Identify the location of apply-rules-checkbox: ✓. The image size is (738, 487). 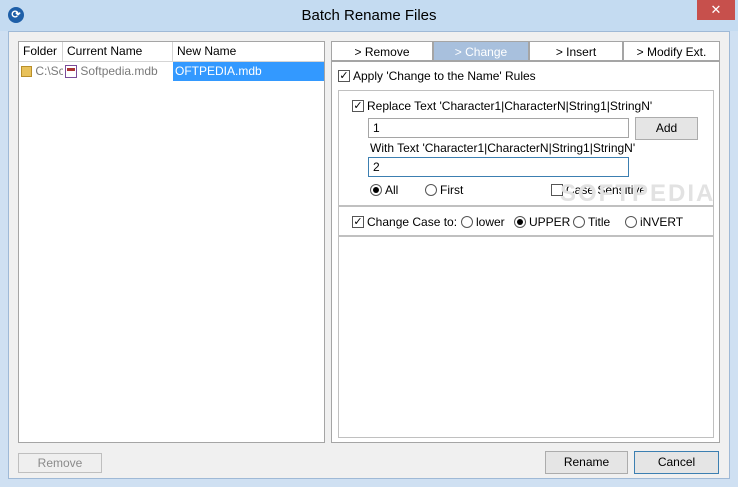
(344, 76).